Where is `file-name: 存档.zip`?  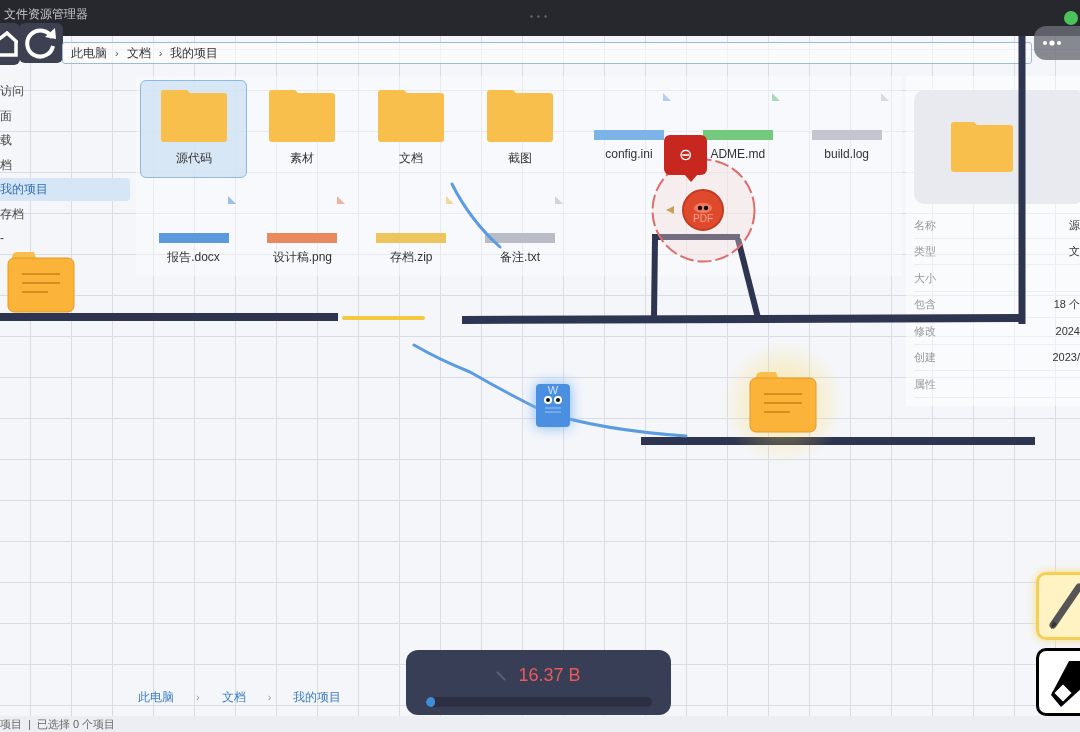
file-name: 存档.zip is located at coordinates (411, 257).